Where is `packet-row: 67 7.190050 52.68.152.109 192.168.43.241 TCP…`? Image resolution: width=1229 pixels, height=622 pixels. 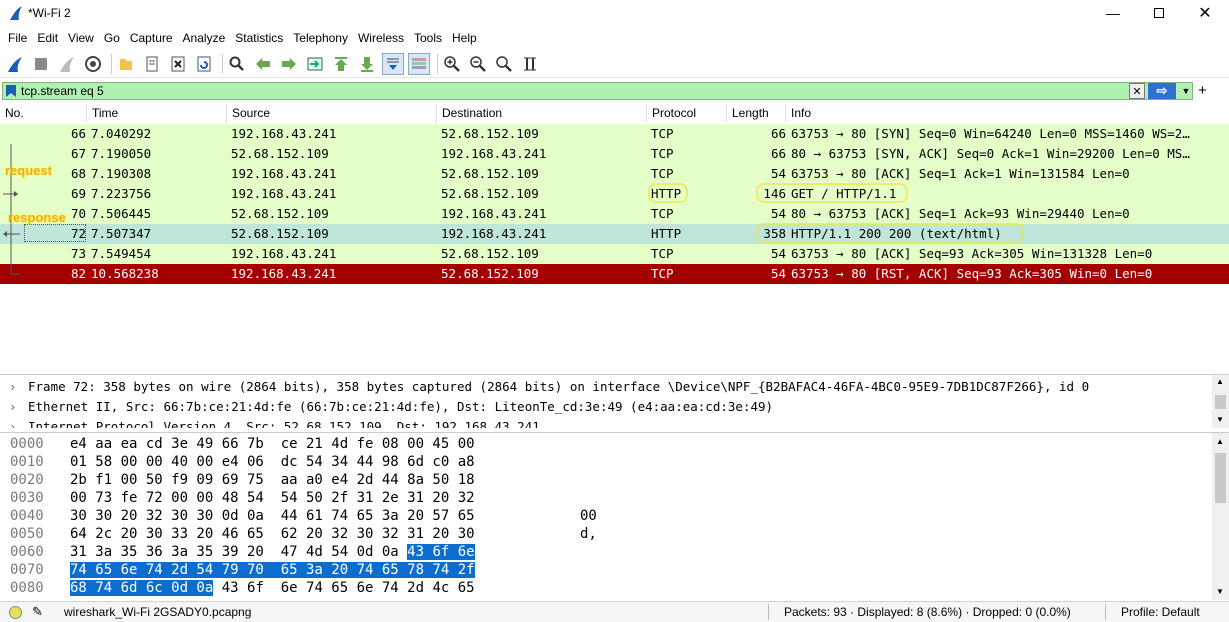 packet-row: 67 7.190050 52.68.152.109 192.168.43.241 TCP… is located at coordinates (614, 154).